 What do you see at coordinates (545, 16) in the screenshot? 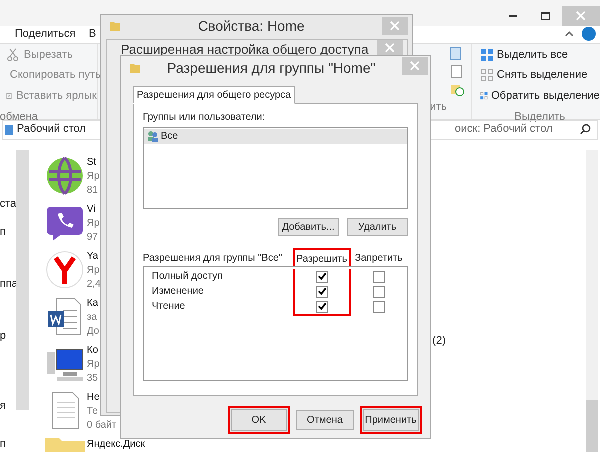
I see `maximize-icon` at bounding box center [545, 16].